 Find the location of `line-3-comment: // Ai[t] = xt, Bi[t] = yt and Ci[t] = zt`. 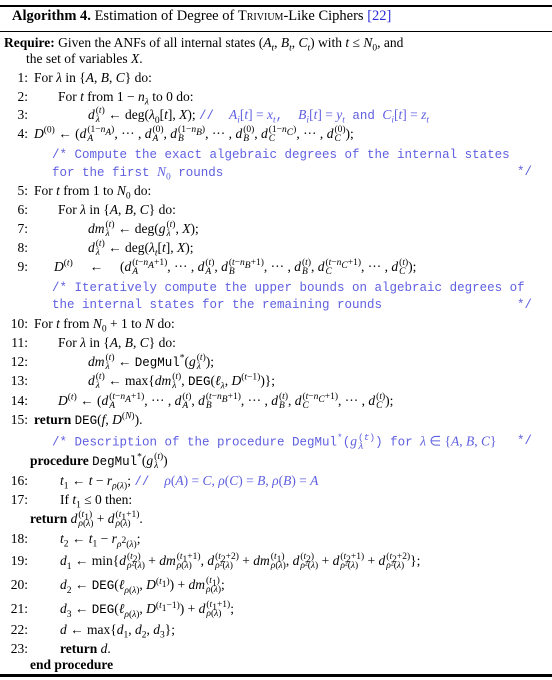

line-3-comment: // Ai[t] = xt, Bi[t] = yt and Ci[t] = zt is located at coordinates (314, 116).